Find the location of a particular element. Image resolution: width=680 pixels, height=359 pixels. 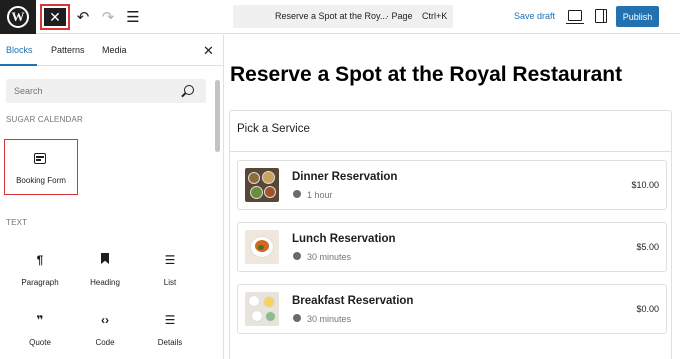

save-draft-button: Save draft is located at coordinates (534, 16).